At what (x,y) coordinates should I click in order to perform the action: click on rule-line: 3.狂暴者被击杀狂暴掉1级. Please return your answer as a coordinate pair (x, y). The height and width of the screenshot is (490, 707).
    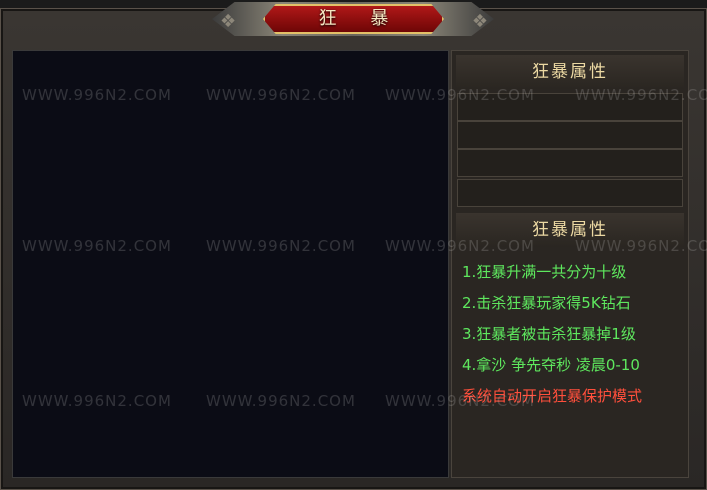
    Looking at the image, I should click on (549, 334).